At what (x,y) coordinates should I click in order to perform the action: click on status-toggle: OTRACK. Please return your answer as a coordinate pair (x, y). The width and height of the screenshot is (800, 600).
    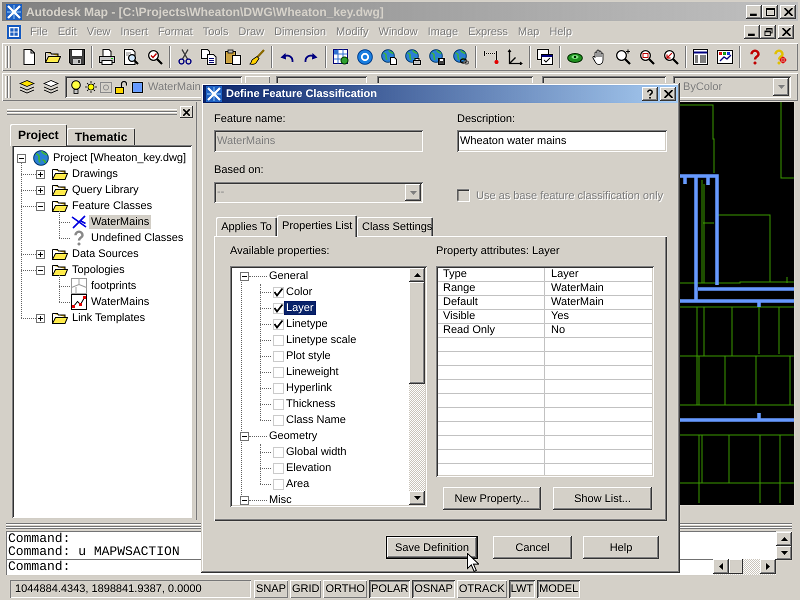
    Looking at the image, I should click on (481, 589).